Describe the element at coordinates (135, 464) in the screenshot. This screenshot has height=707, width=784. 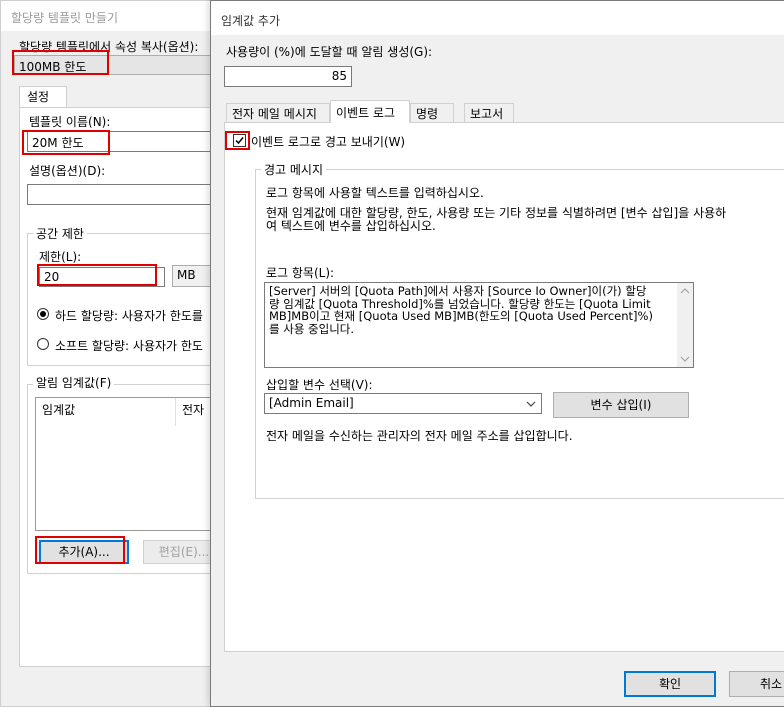
I see `thresholds-list: 임계값 전자` at that location.